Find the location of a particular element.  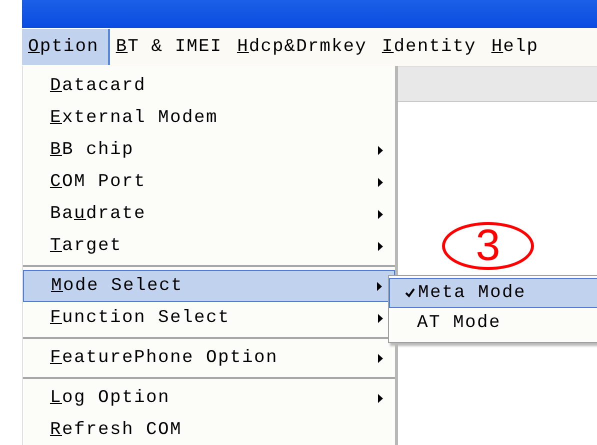

menu-item: Option is located at coordinates (66, 47).